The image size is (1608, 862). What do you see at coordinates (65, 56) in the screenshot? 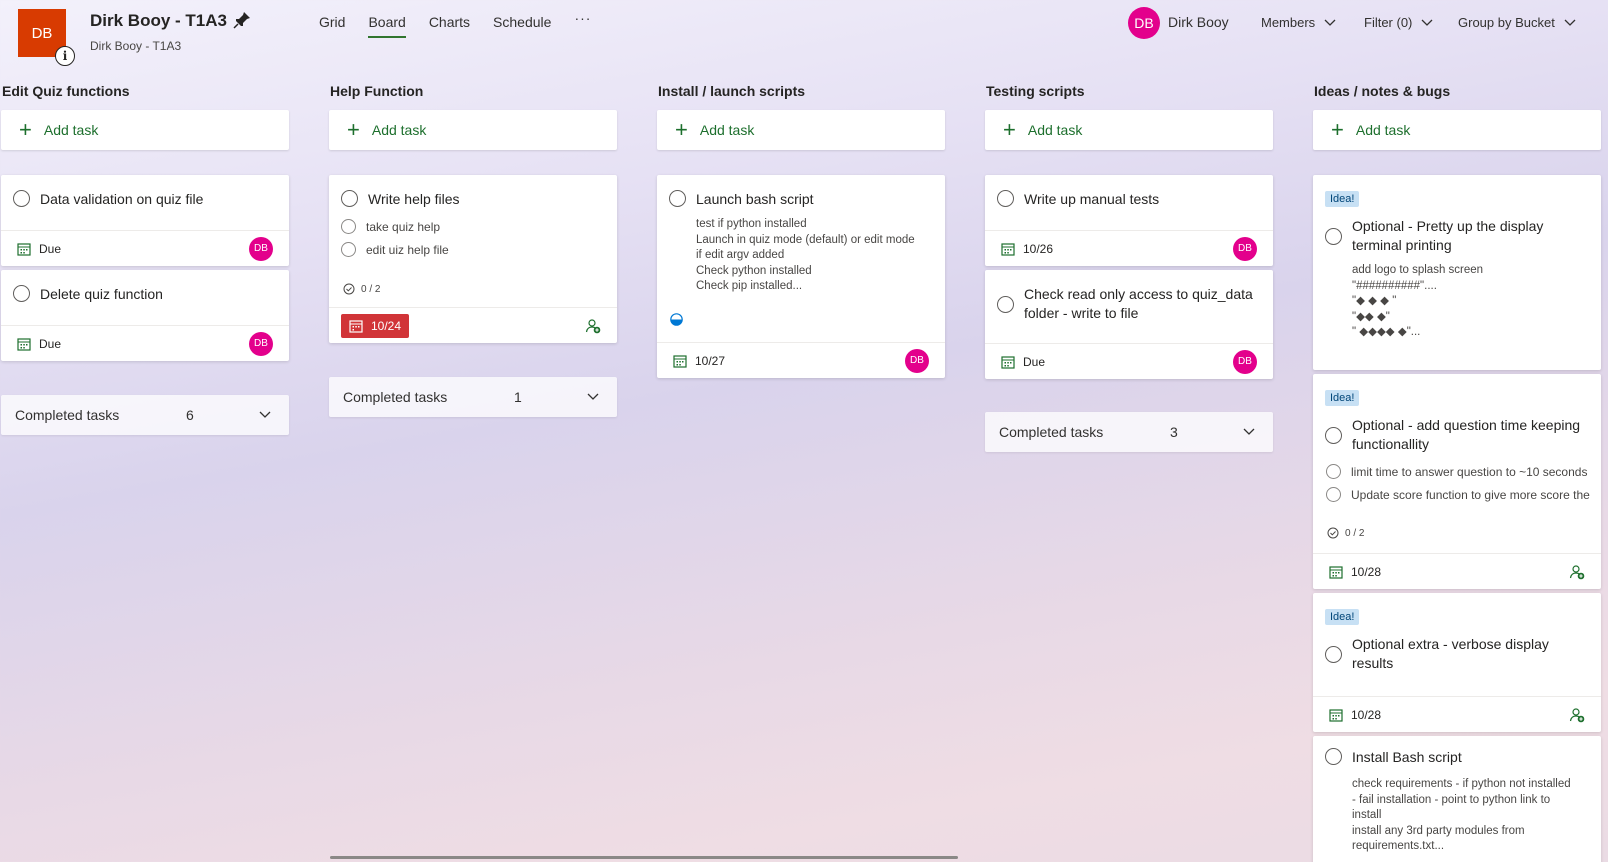
I see `info-icon: i` at bounding box center [65, 56].